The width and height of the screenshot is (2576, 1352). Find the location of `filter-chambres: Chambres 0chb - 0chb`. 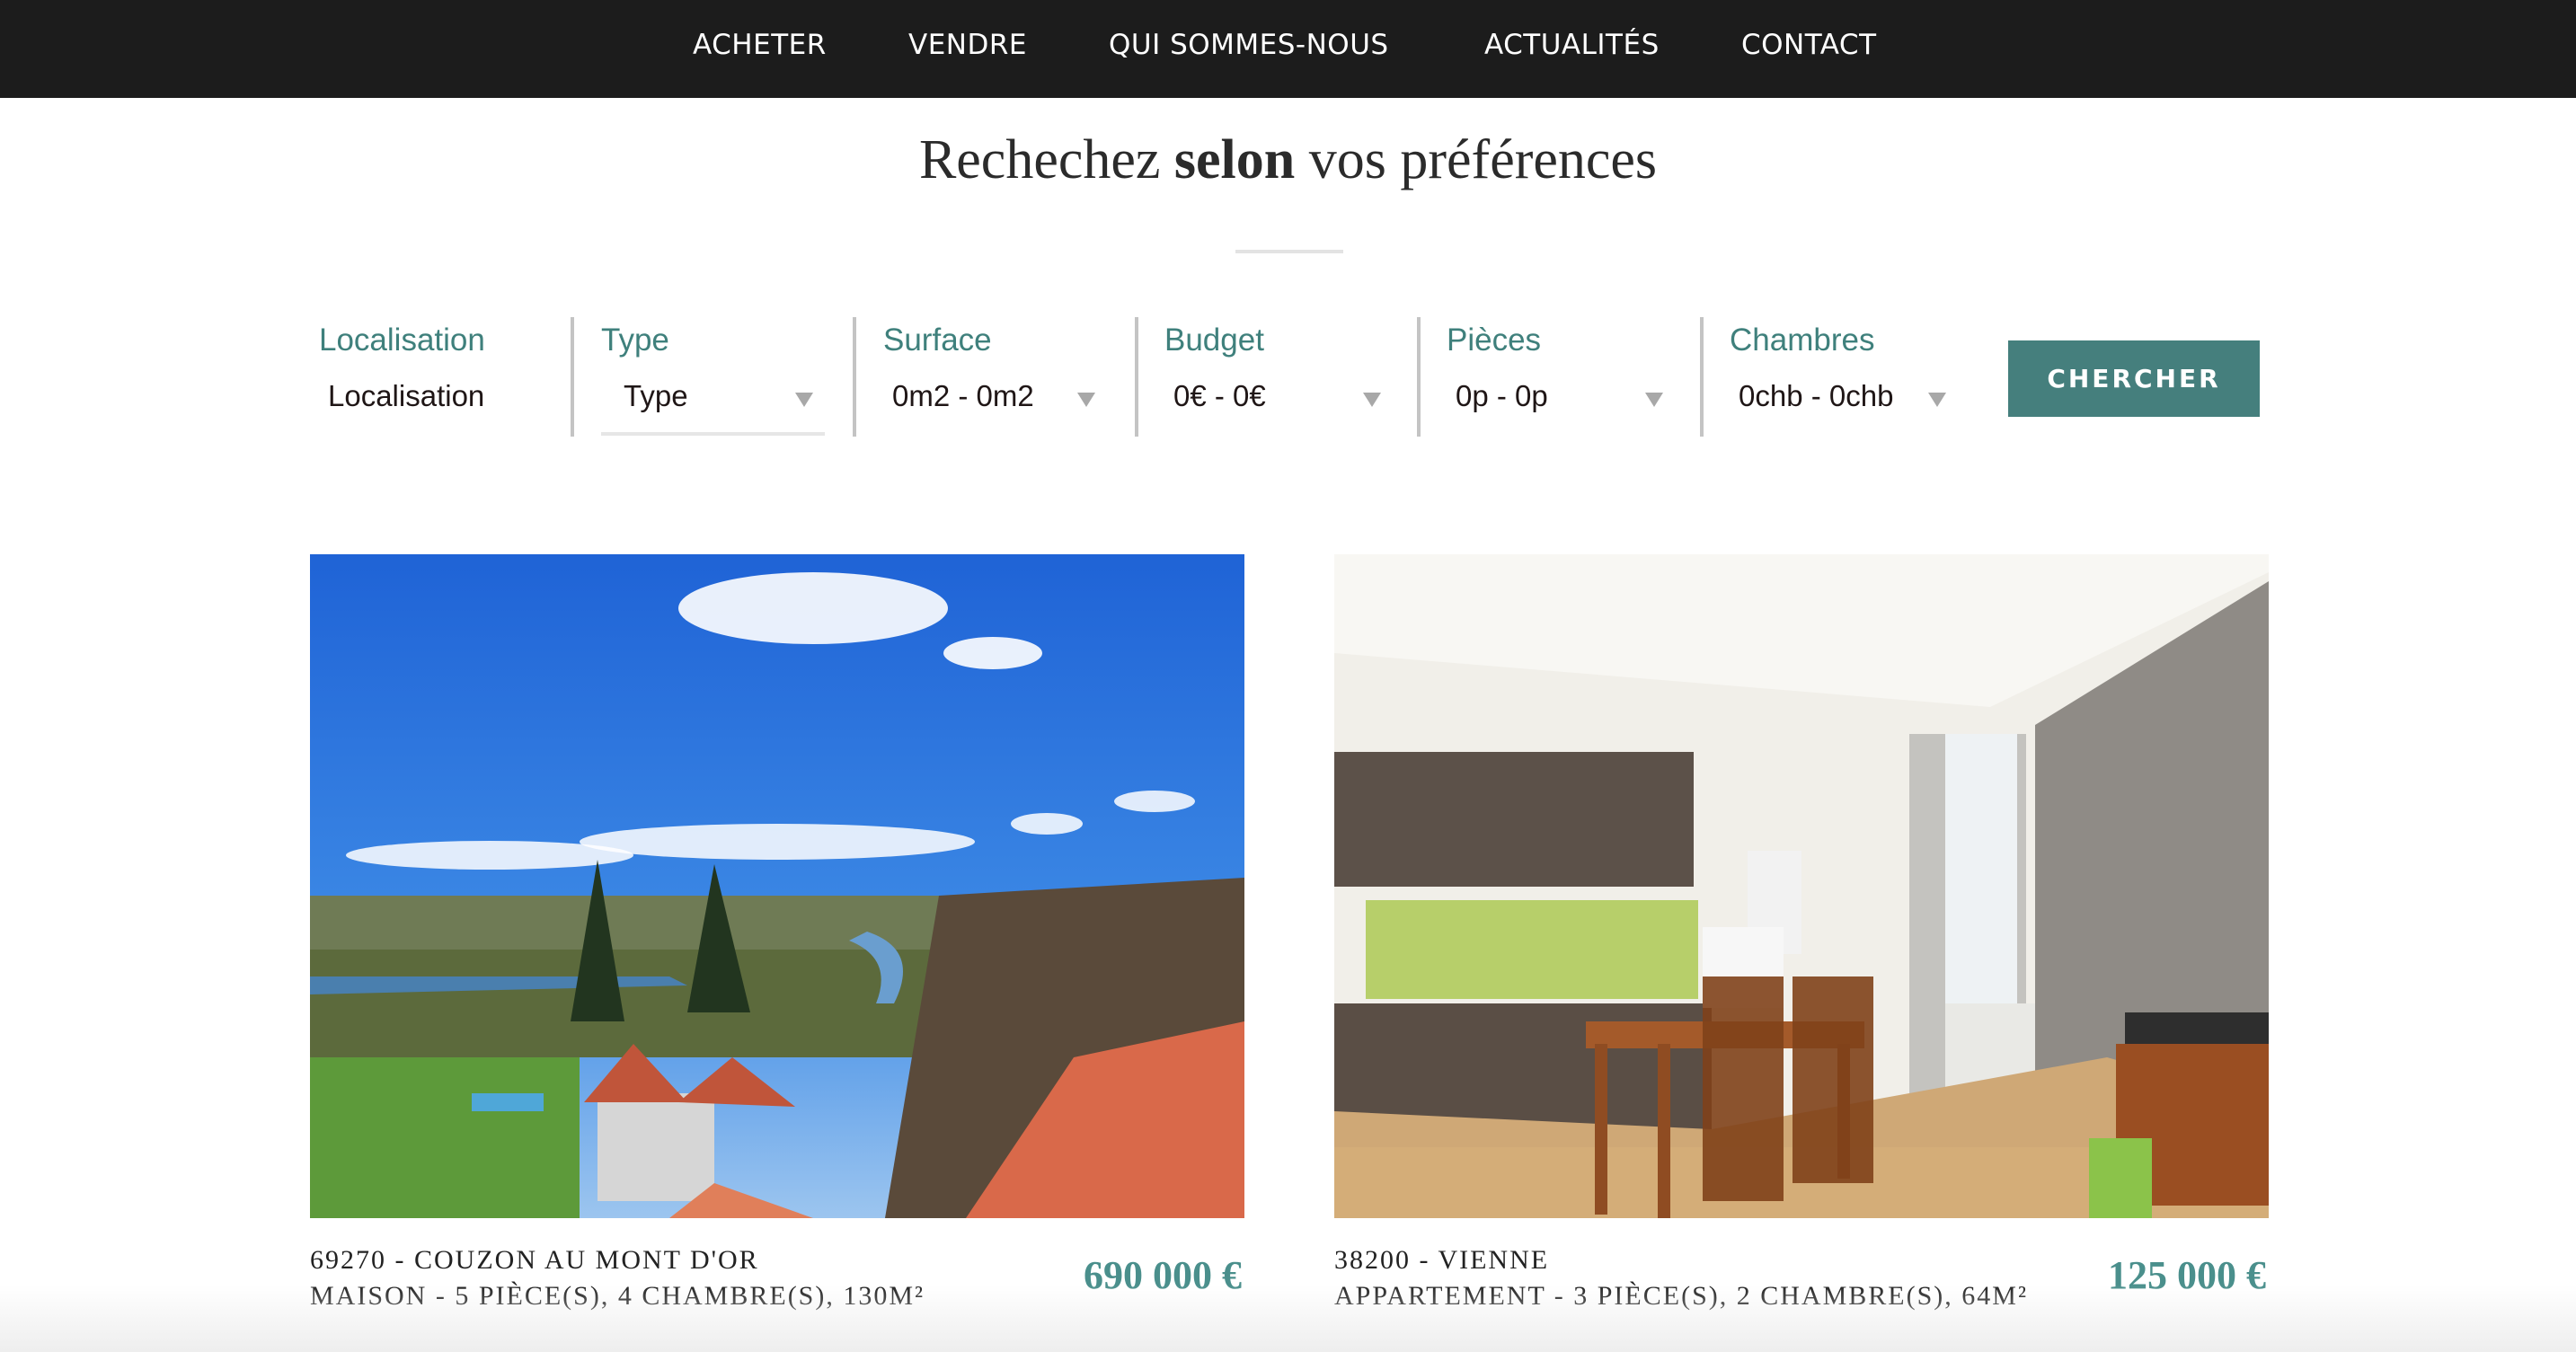

filter-chambres: Chambres 0chb - 0chb is located at coordinates (1847, 377).